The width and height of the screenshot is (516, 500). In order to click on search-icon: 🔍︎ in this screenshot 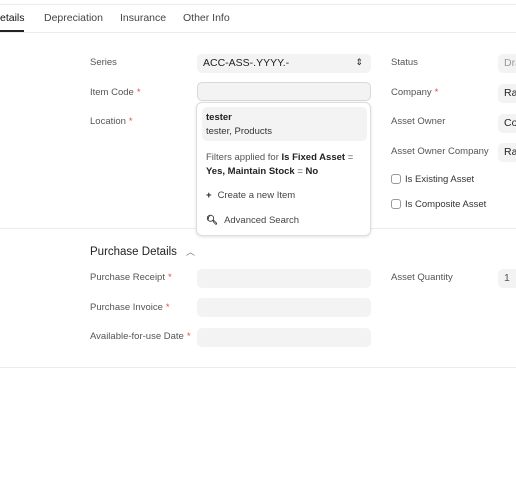, I will do `click(212, 220)`.